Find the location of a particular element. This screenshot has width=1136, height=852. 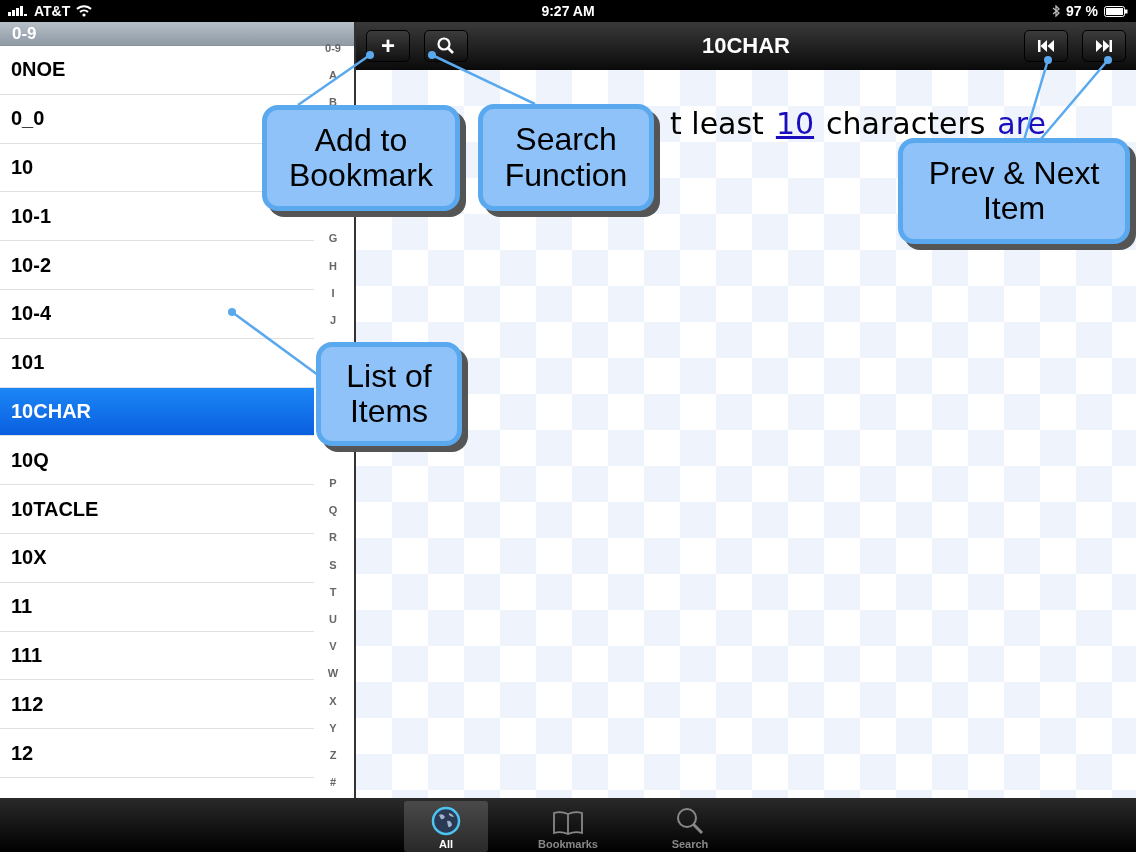

list-item: 112 is located at coordinates (157, 705).